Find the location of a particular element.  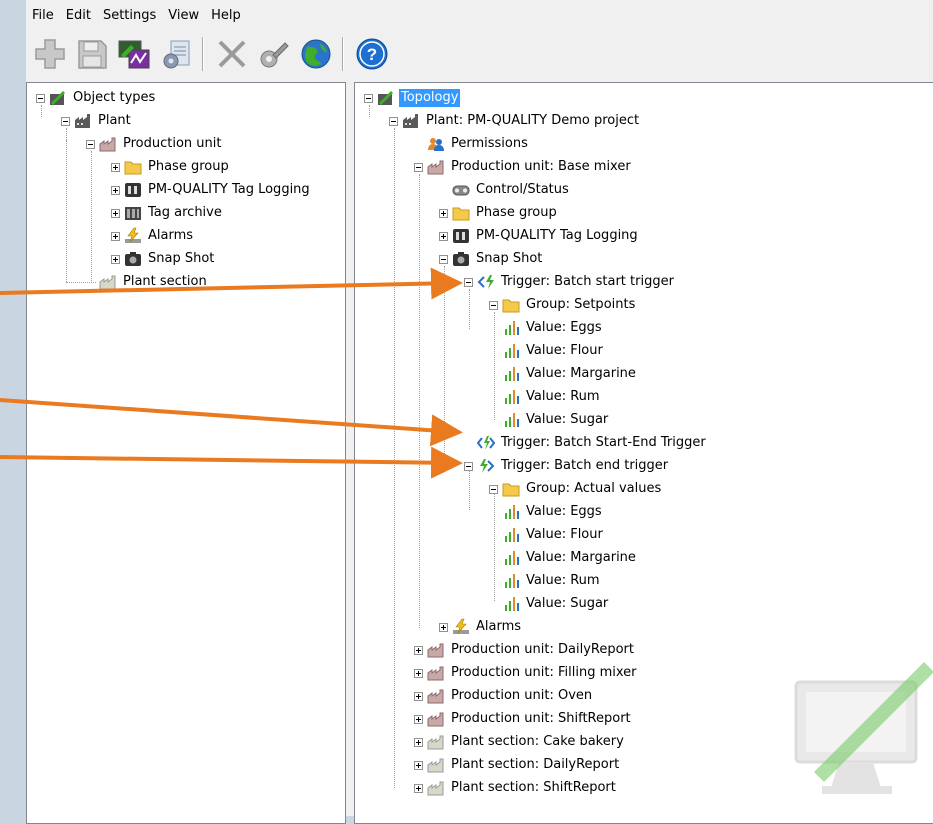

save-icon is located at coordinates (92, 54).